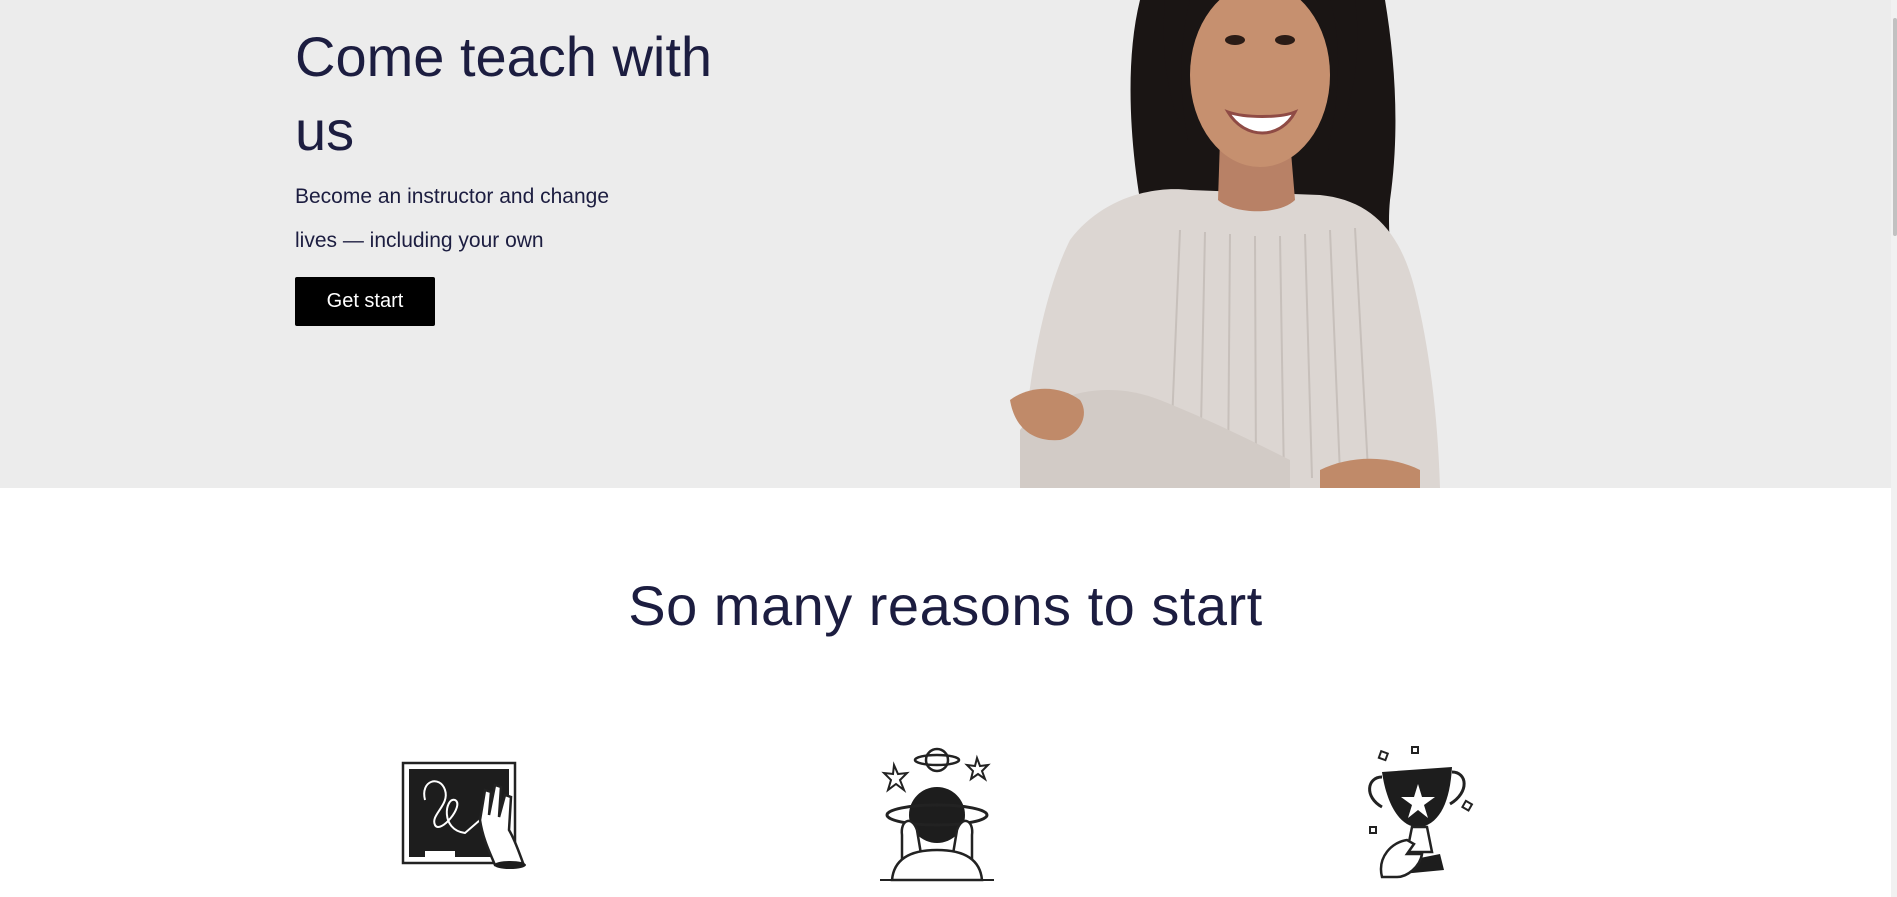 The width and height of the screenshot is (1897, 897). What do you see at coordinates (504, 93) in the screenshot?
I see `hero-title: Come teach with us` at bounding box center [504, 93].